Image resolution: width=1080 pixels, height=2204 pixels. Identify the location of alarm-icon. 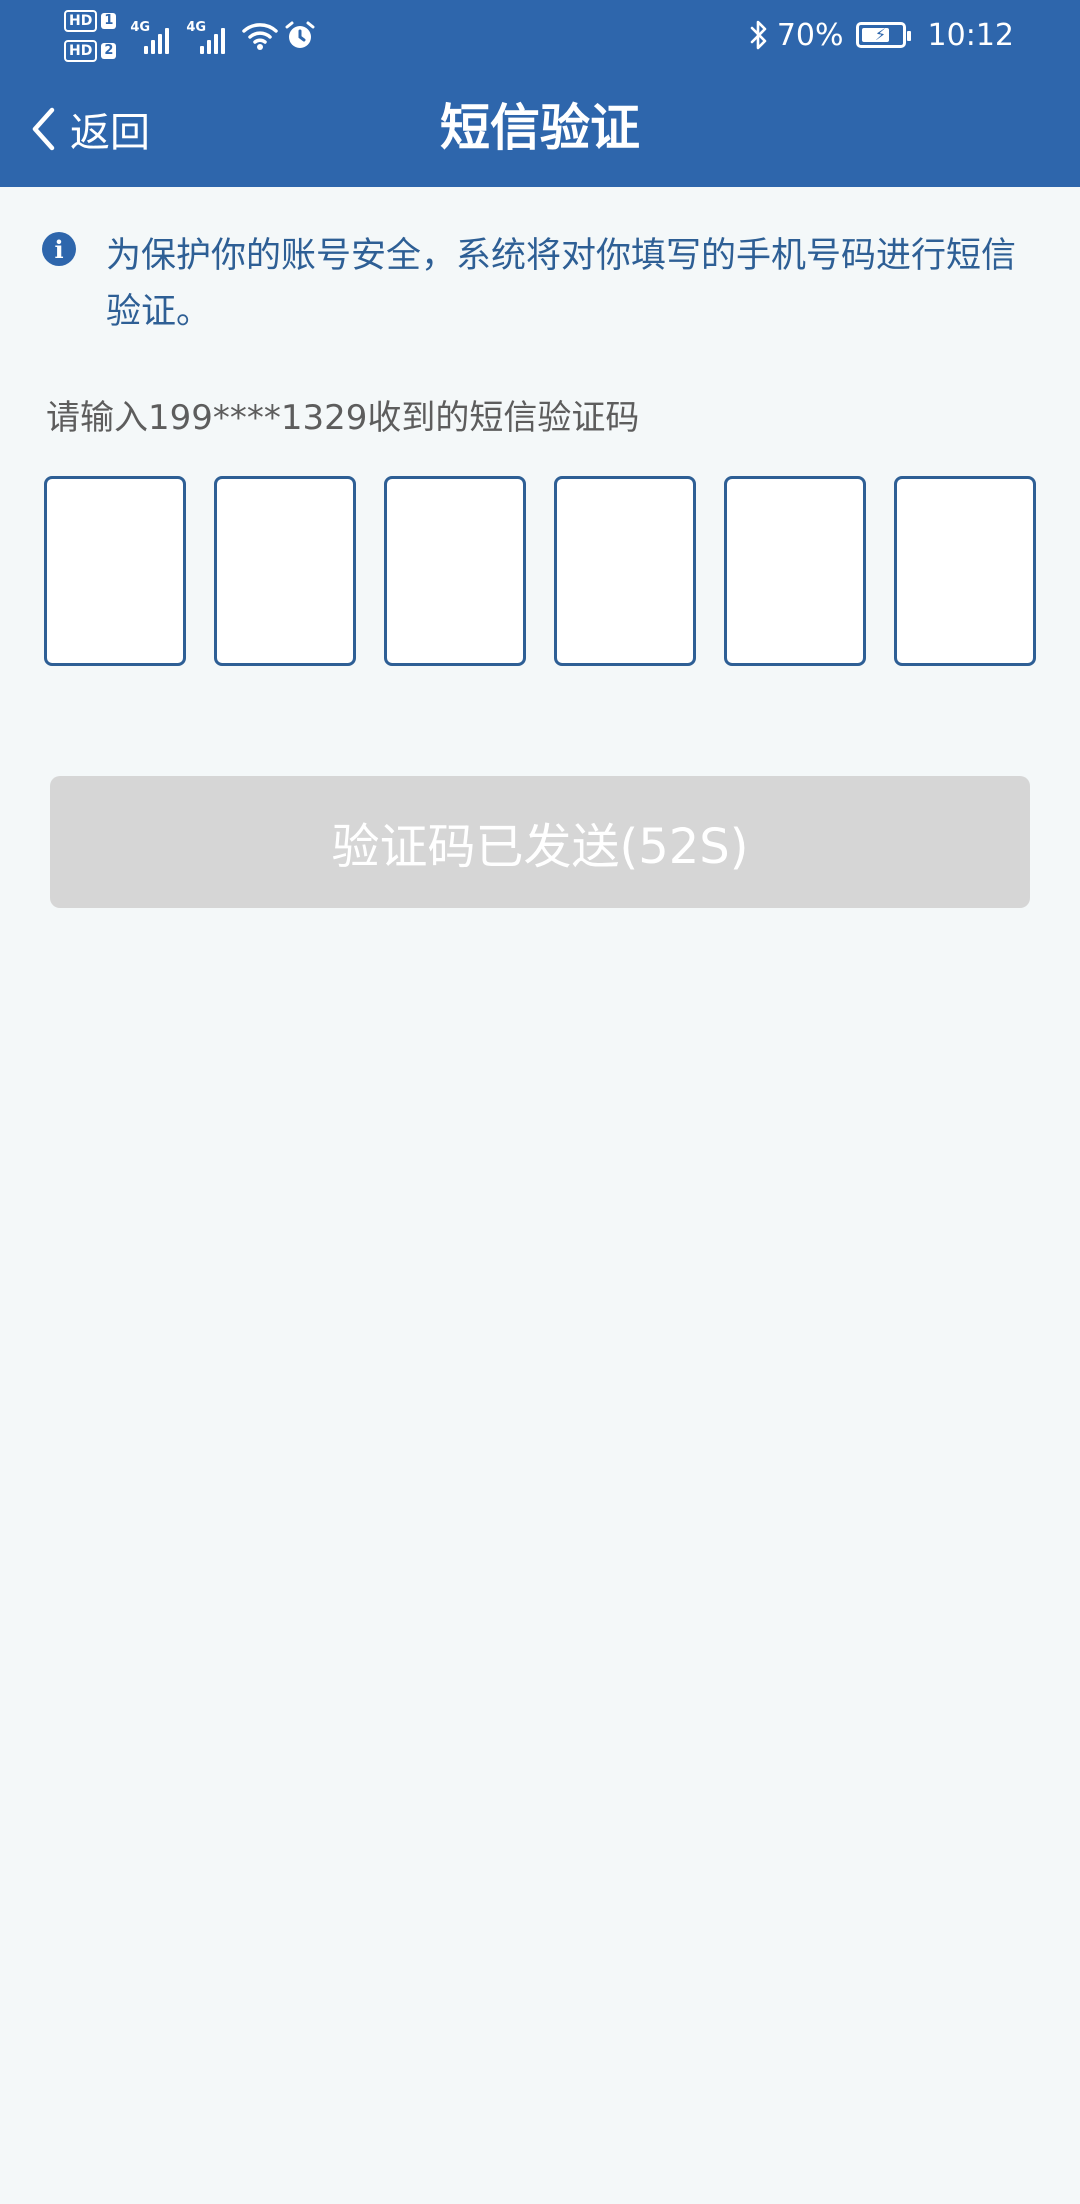
(300, 36).